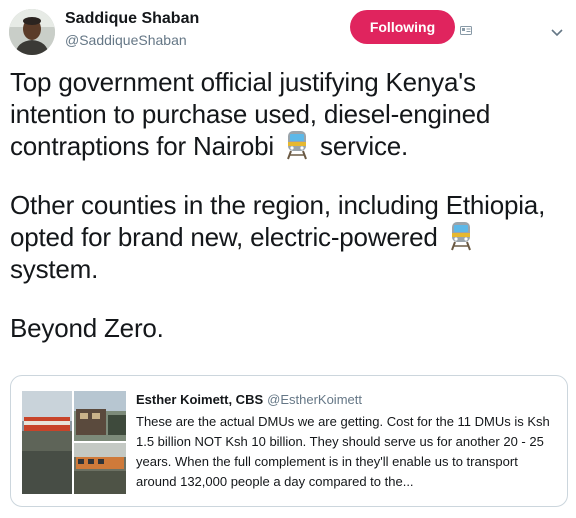  I want to click on quoted-tweet-media, so click(74, 442).